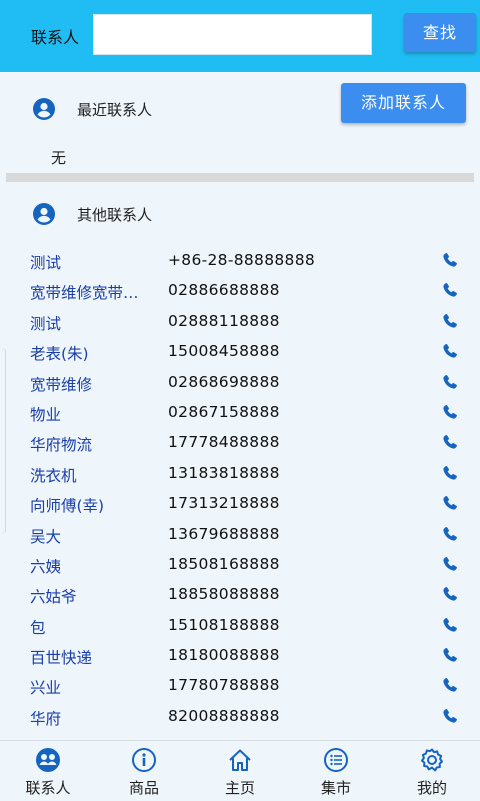 The height and width of the screenshot is (801, 480). Describe the element at coordinates (232, 34) in the screenshot. I see `search-input` at that location.